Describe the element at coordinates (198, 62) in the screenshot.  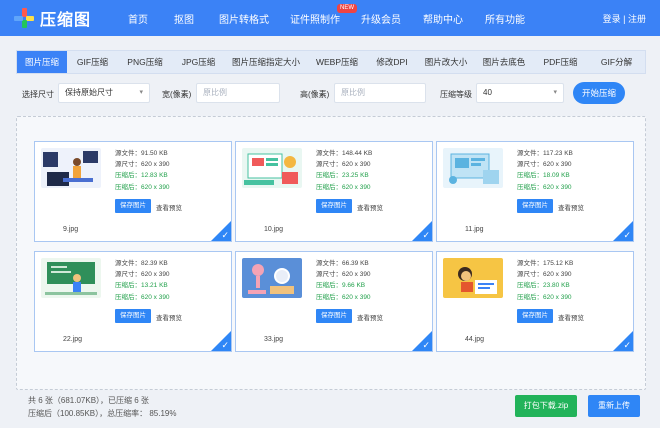
I see `tab-jpg-compress: JPG压缩` at that location.